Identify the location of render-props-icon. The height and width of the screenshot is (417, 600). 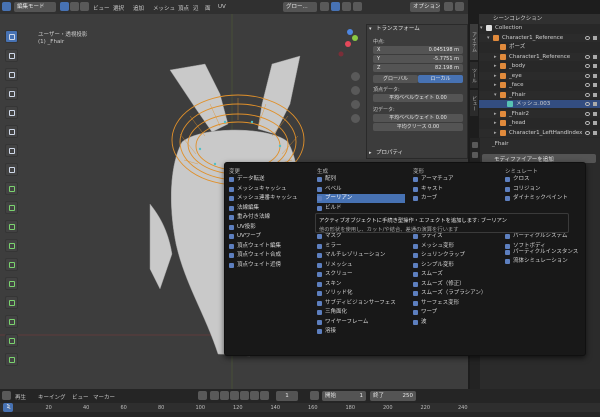
(475, 155).